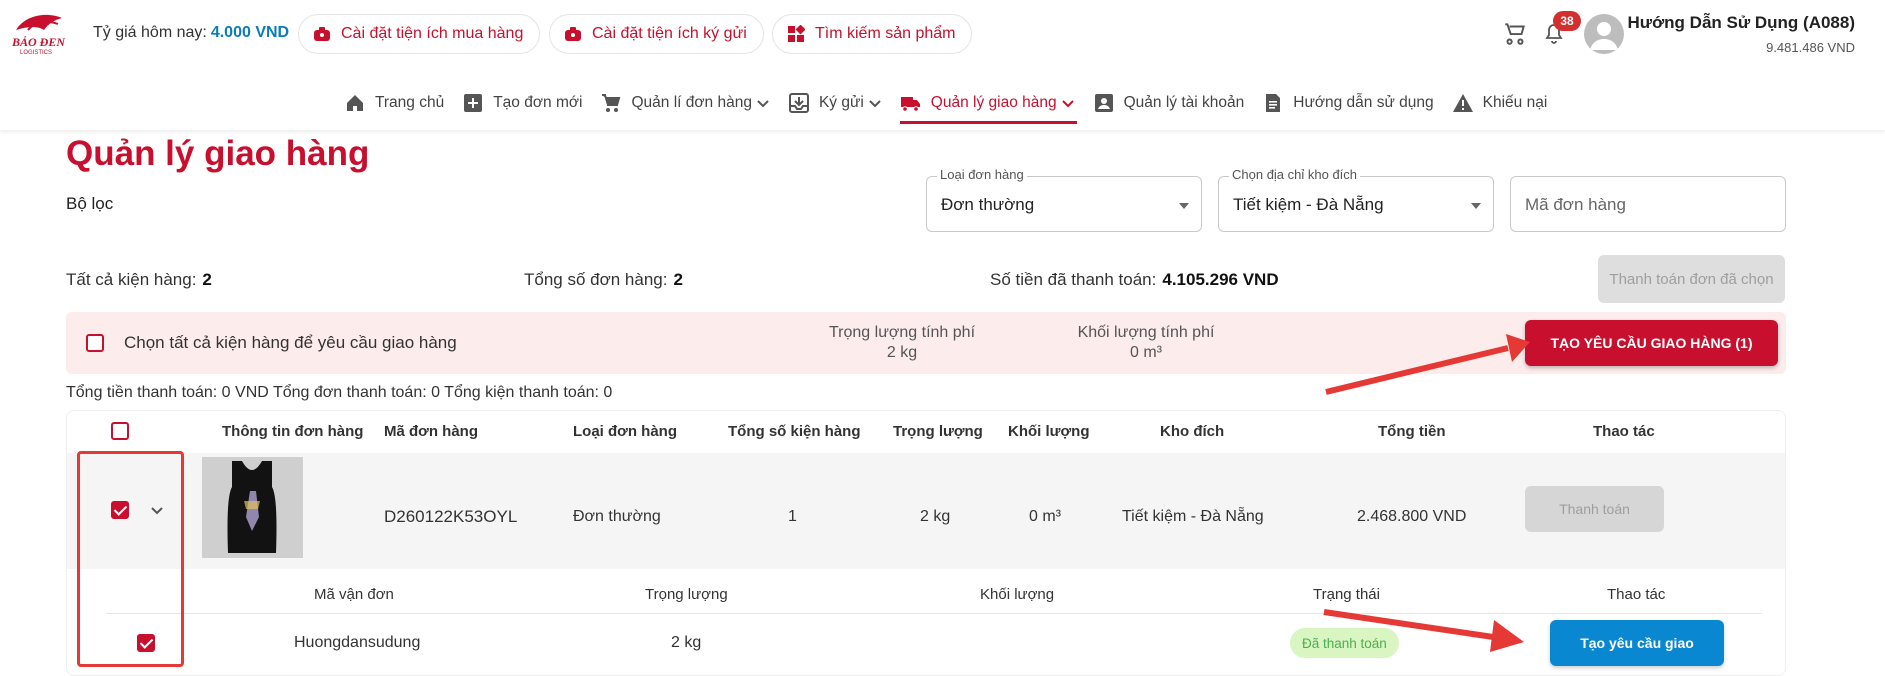 The height and width of the screenshot is (676, 1885). Describe the element at coordinates (982, 174) in the screenshot. I see `order-type-legend: Loại đơn hàng` at that location.